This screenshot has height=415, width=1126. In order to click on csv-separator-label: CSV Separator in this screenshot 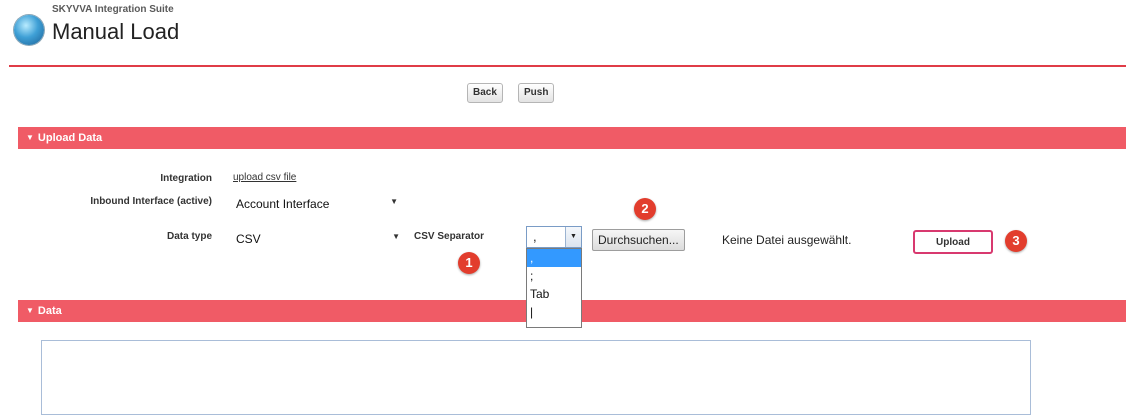, I will do `click(449, 236)`.